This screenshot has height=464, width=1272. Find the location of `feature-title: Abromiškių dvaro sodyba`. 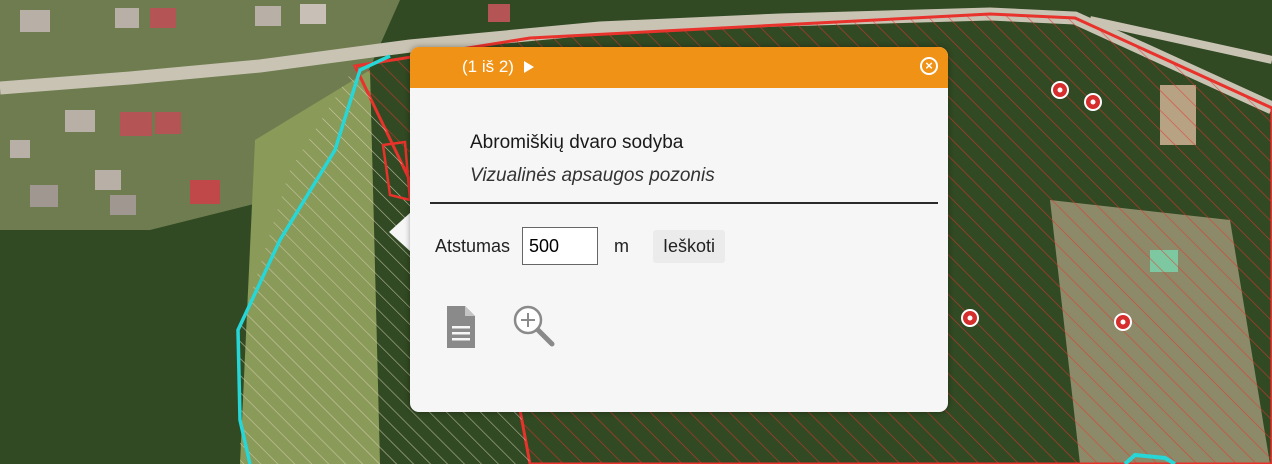

feature-title: Abromiškių dvaro sodyba is located at coordinates (577, 142).